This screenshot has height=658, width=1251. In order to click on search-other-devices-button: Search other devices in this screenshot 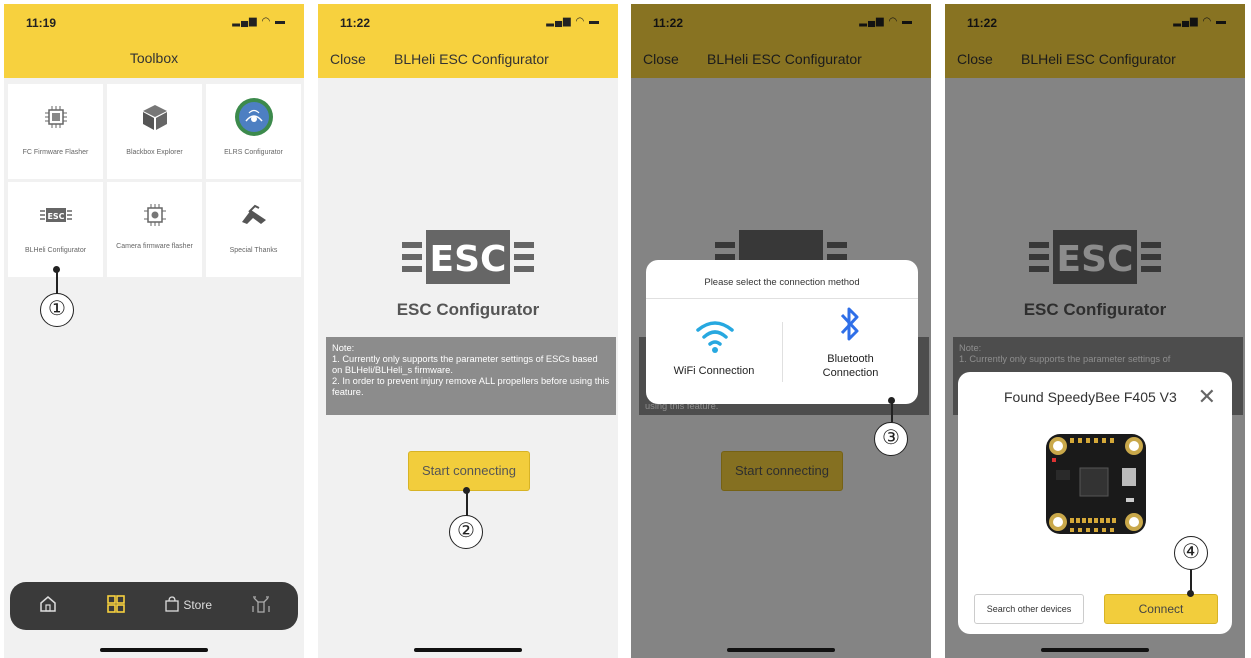, I will do `click(1029, 609)`.